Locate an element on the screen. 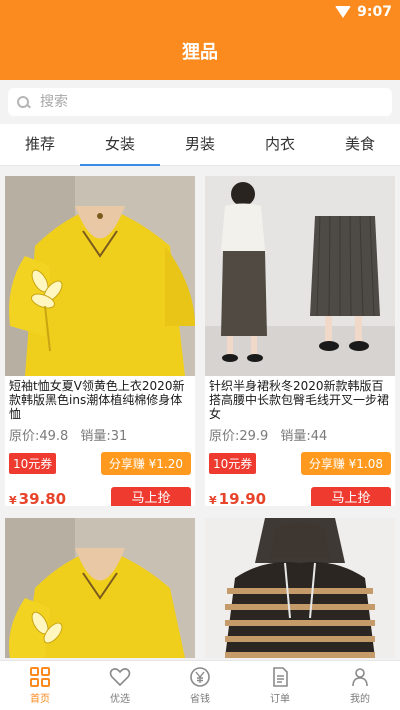 This screenshot has width=400, height=710. nav-home: 首页 is located at coordinates (40, 685).